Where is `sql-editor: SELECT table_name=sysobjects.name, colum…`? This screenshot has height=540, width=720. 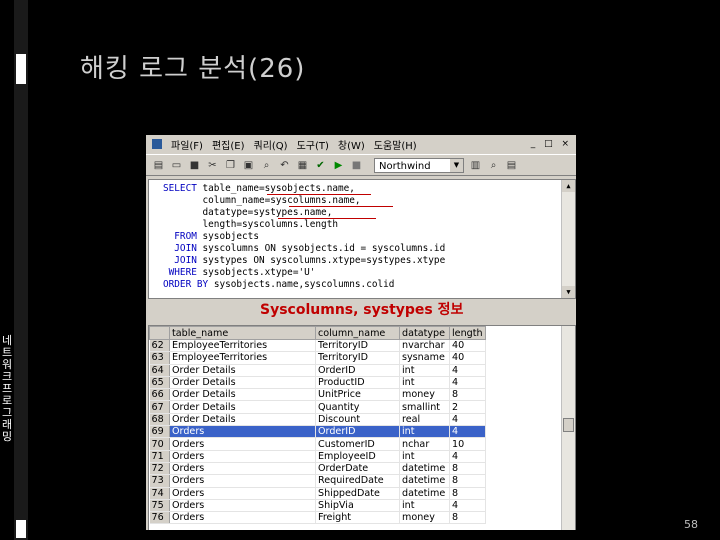
sql-editor: SELECT table_name=sysobjects.name, colum… is located at coordinates (362, 239).